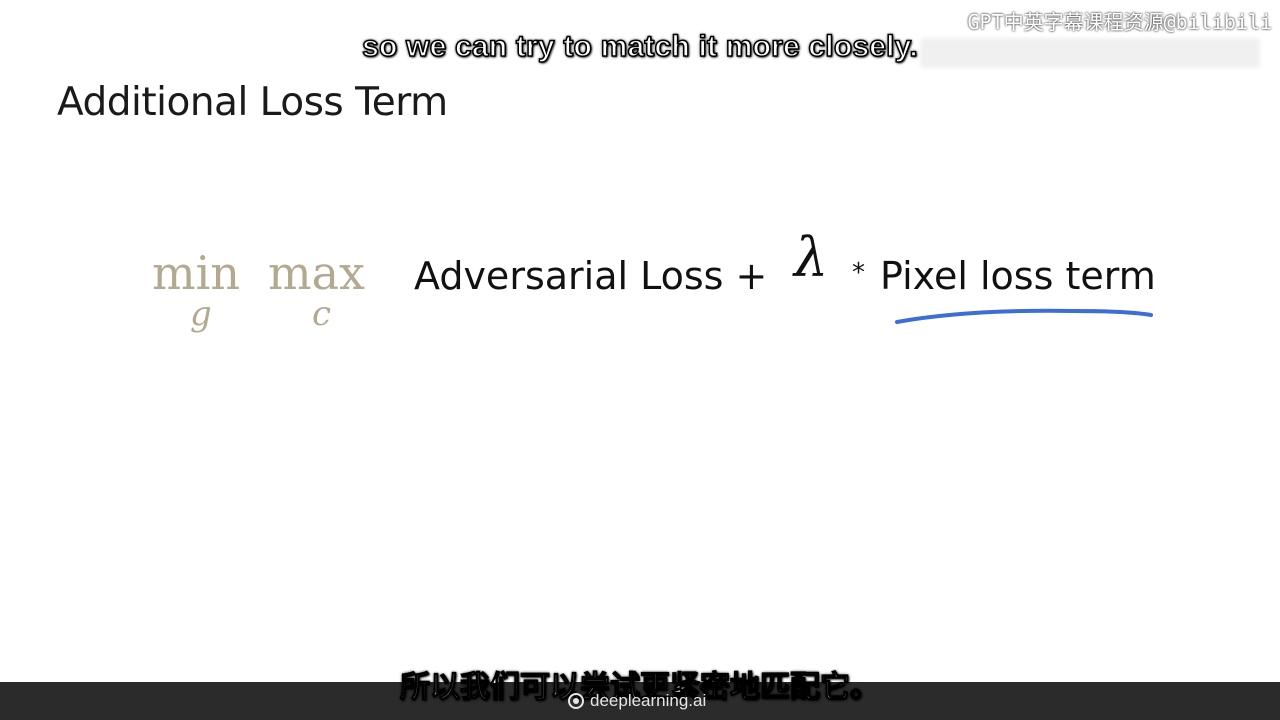 The height and width of the screenshot is (720, 1280). What do you see at coordinates (639, 46) in the screenshot?
I see `subtitle-english: so we can try to match it more closely.` at bounding box center [639, 46].